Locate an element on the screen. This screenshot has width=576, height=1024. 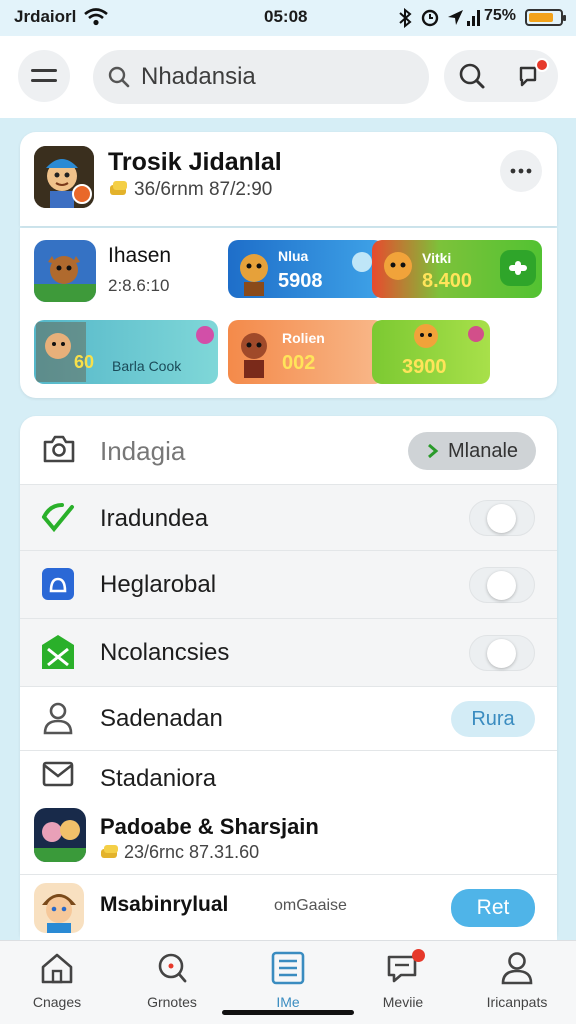
nav-item-search: Grnotes is located at coordinates (172, 980).